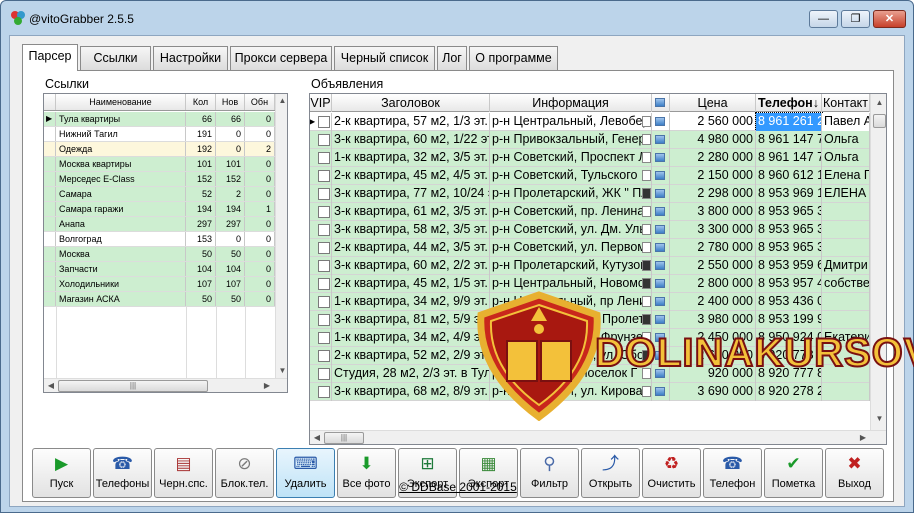  What do you see at coordinates (281, 236) in the screenshot?
I see `links-vscroll: ▲ ▼` at bounding box center [281, 236].